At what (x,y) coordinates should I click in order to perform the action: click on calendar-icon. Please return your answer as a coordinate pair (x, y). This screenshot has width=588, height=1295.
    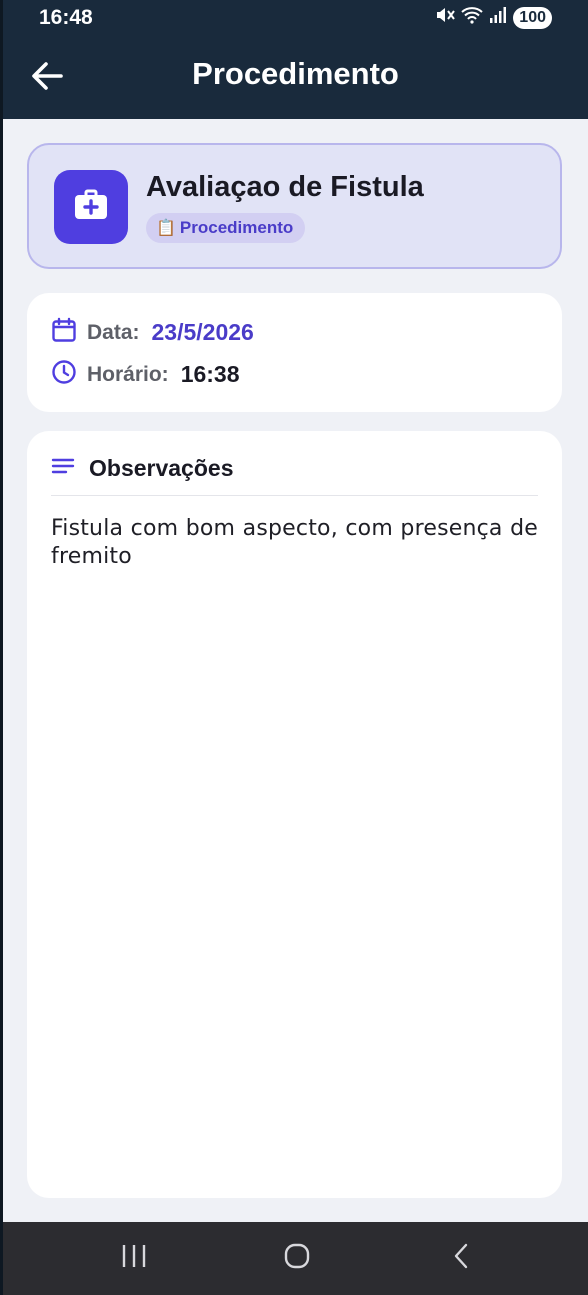
    Looking at the image, I should click on (64, 332).